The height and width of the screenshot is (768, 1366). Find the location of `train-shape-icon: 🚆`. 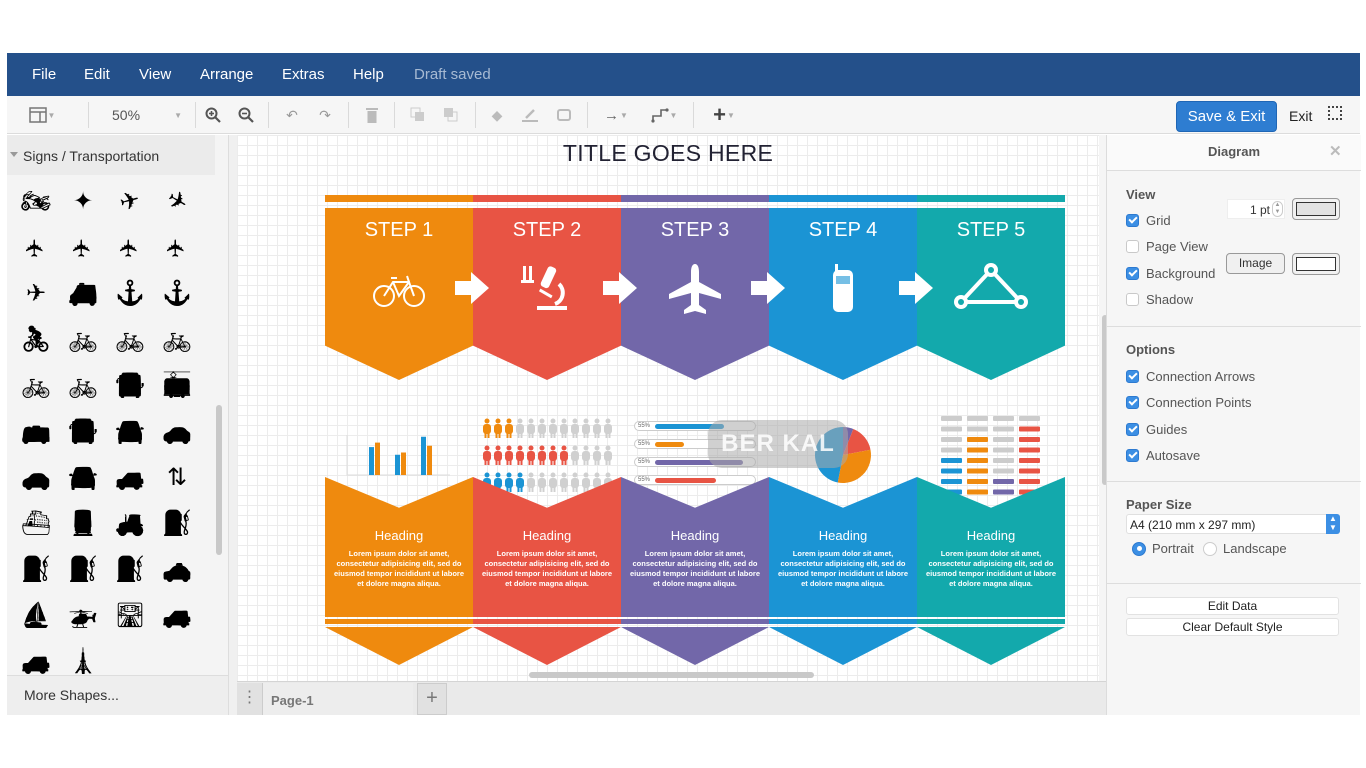

train-shape-icon: 🚆 is located at coordinates (83, 524).